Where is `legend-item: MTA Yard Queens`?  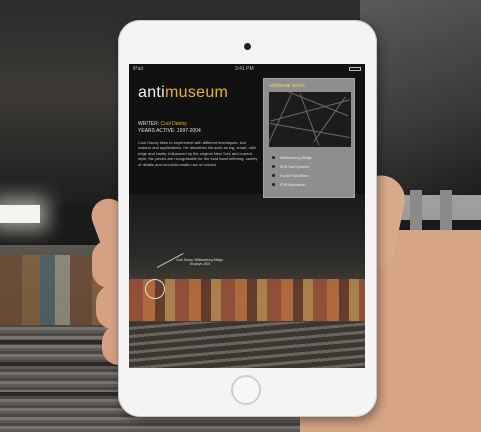
legend-item: MTA Yard Queens is located at coordinates (312, 166).